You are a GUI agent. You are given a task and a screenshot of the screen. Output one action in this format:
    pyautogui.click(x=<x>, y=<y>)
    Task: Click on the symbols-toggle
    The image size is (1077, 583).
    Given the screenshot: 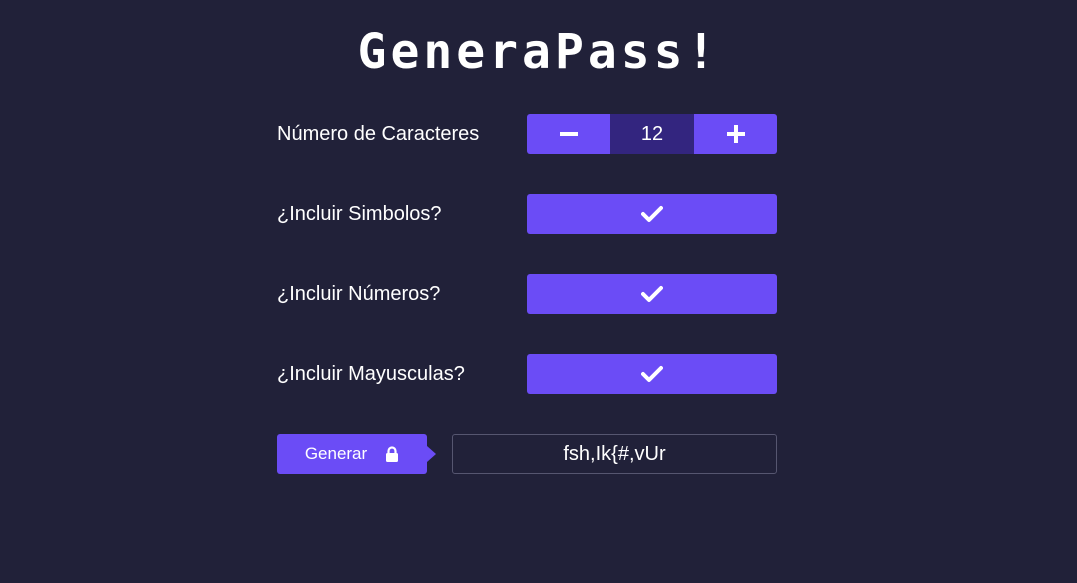 What is the action you would take?
    pyautogui.click(x=652, y=214)
    